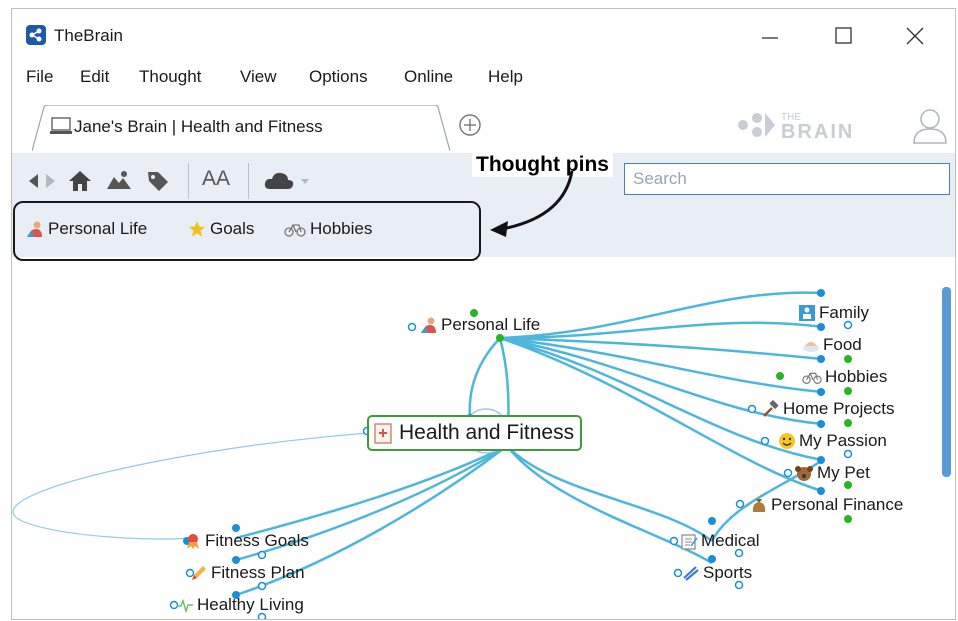 The image size is (958, 621). Describe the element at coordinates (258, 77) in the screenshot. I see `menu-view: View` at that location.